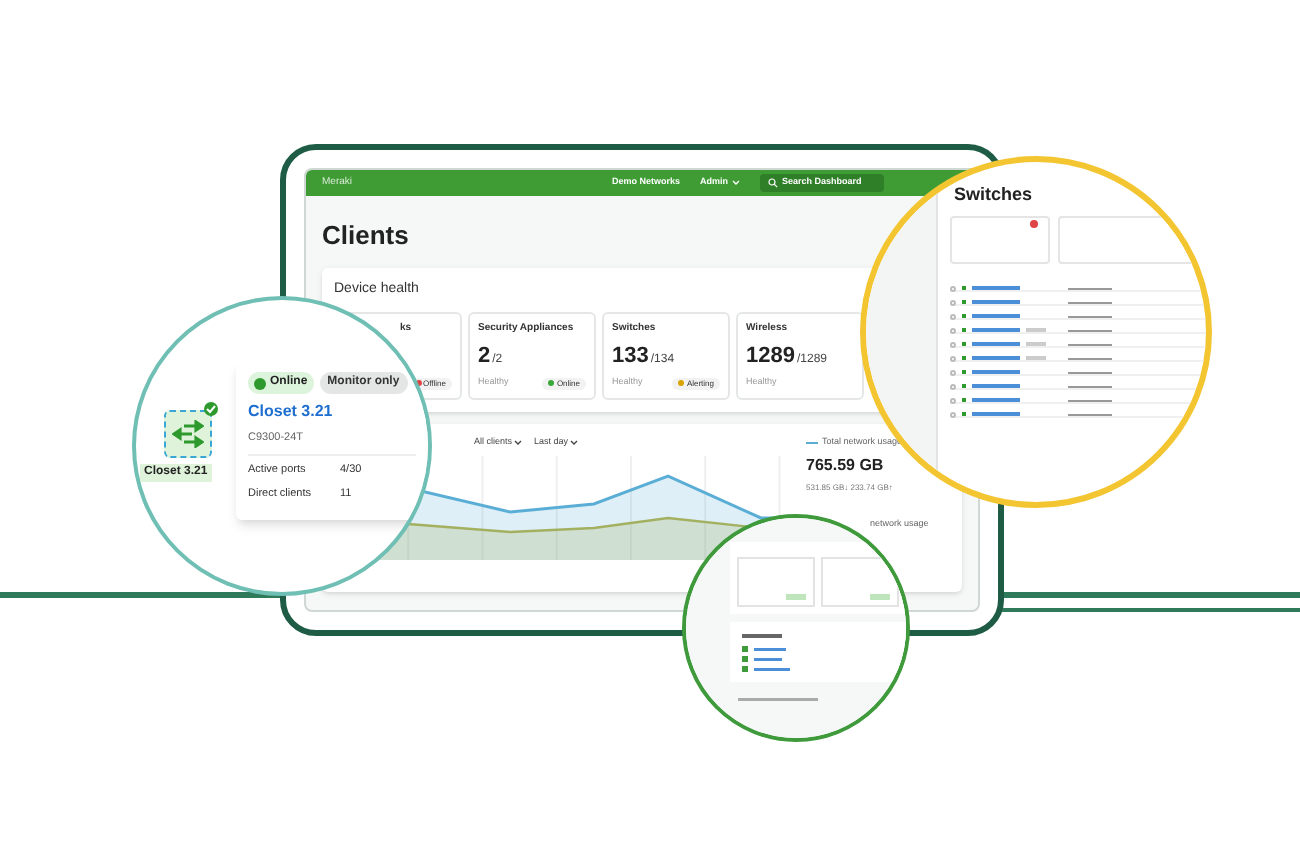 Image resolution: width=1300 pixels, height=866 pixels. I want to click on device-count: 133, so click(630, 357).